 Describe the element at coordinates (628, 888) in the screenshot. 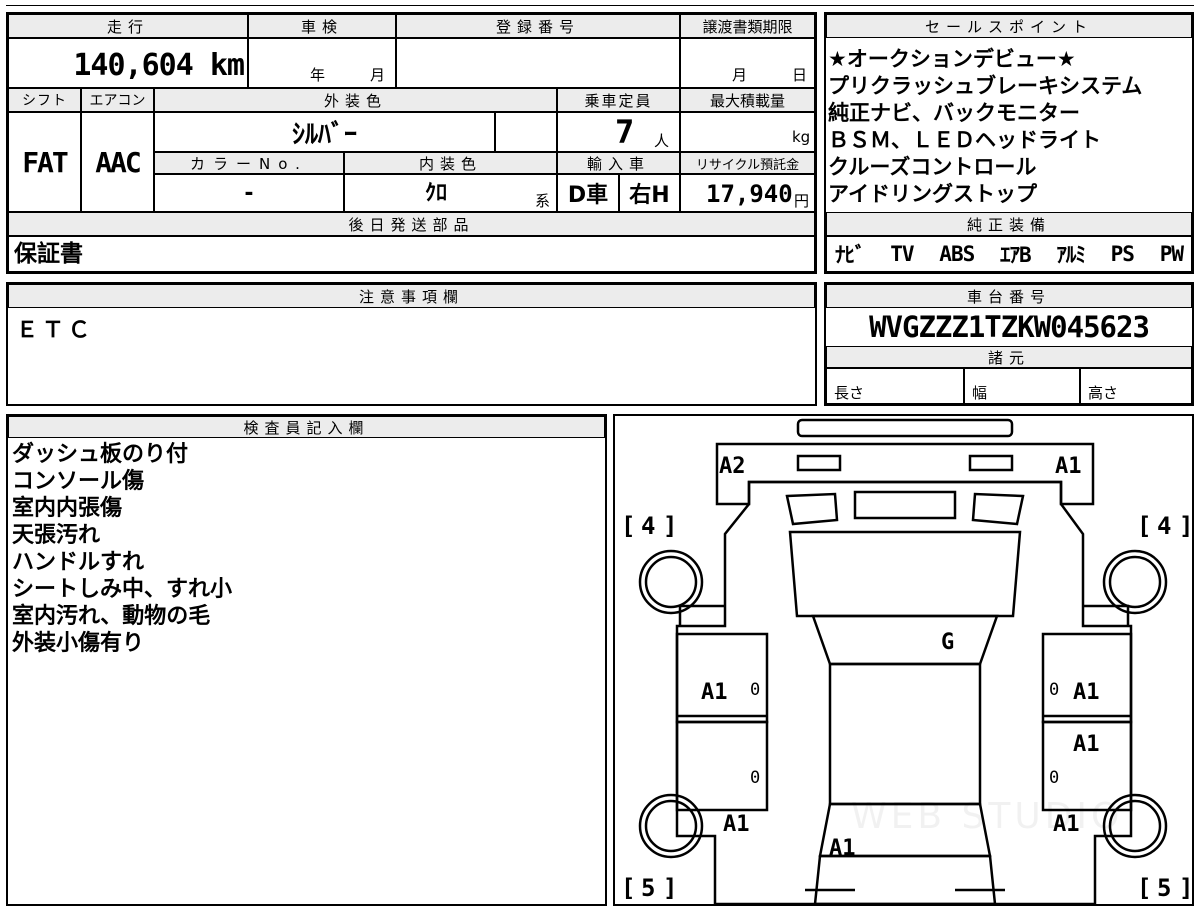

I see `bracket-rear-left-open: [` at that location.